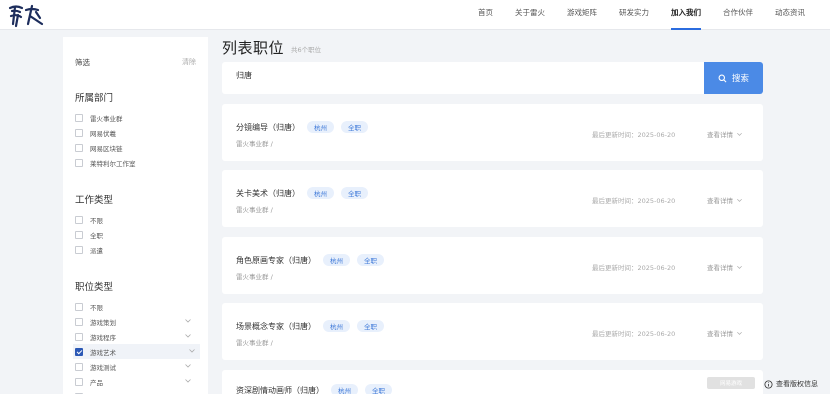  I want to click on filter-label: 筛选, so click(82, 62).